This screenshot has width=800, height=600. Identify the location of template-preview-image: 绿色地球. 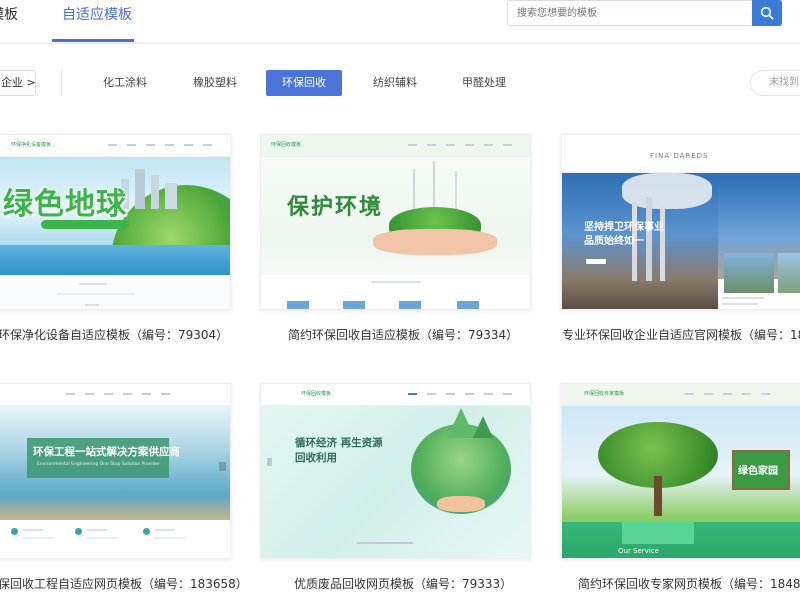
(115, 216).